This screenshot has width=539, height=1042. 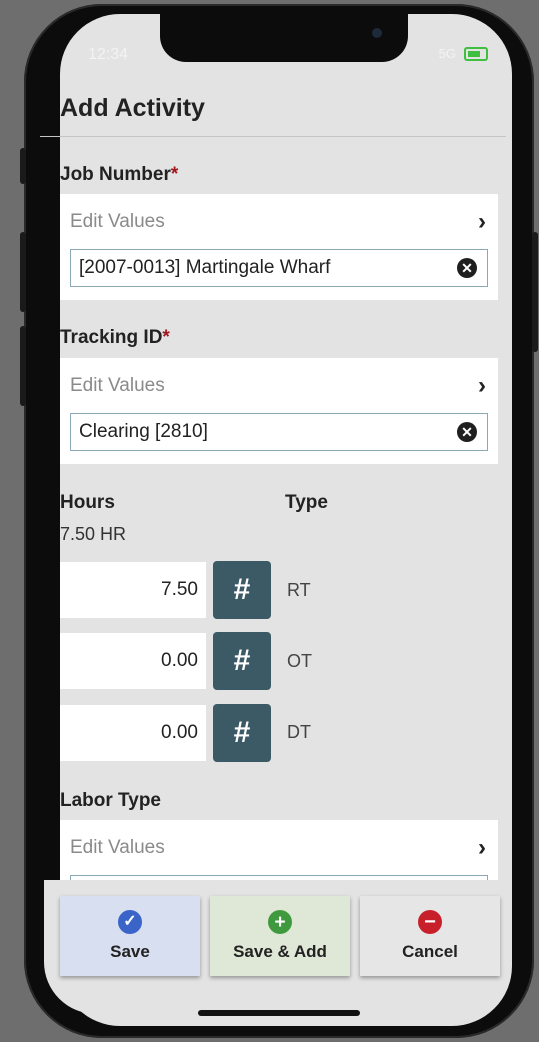 I want to click on cancel-label: Cancel, so click(x=430, y=951).